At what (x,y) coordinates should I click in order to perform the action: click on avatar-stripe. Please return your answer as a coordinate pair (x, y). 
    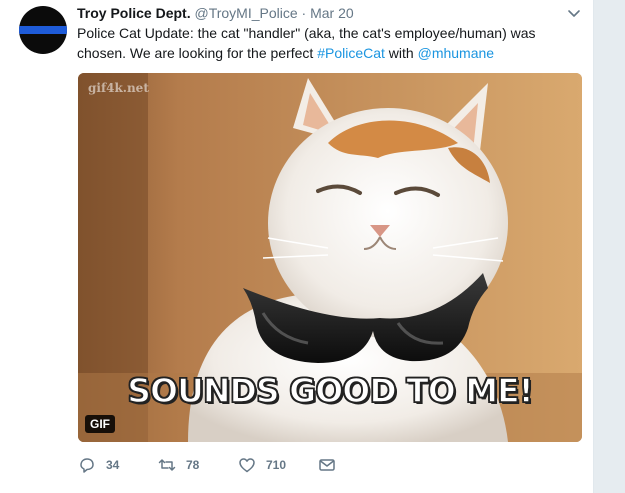
    Looking at the image, I should click on (43, 30).